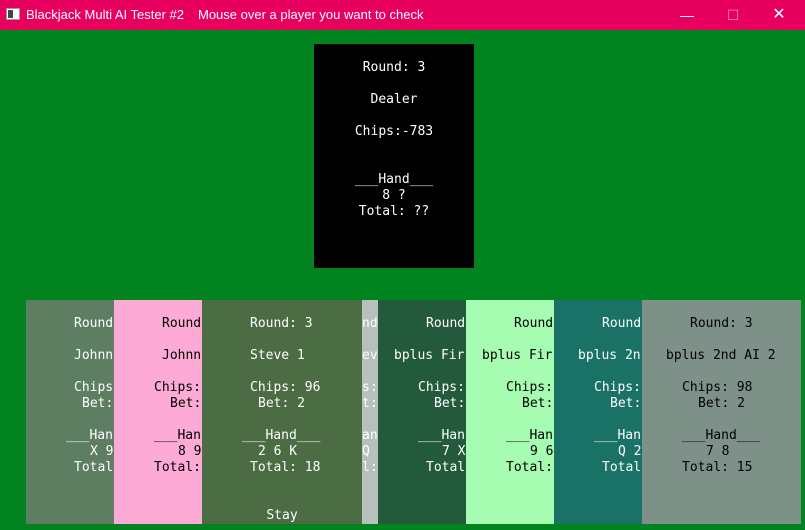 The image size is (805, 530). What do you see at coordinates (394, 211) in the screenshot?
I see `dealer-total: Total: ??` at bounding box center [394, 211].